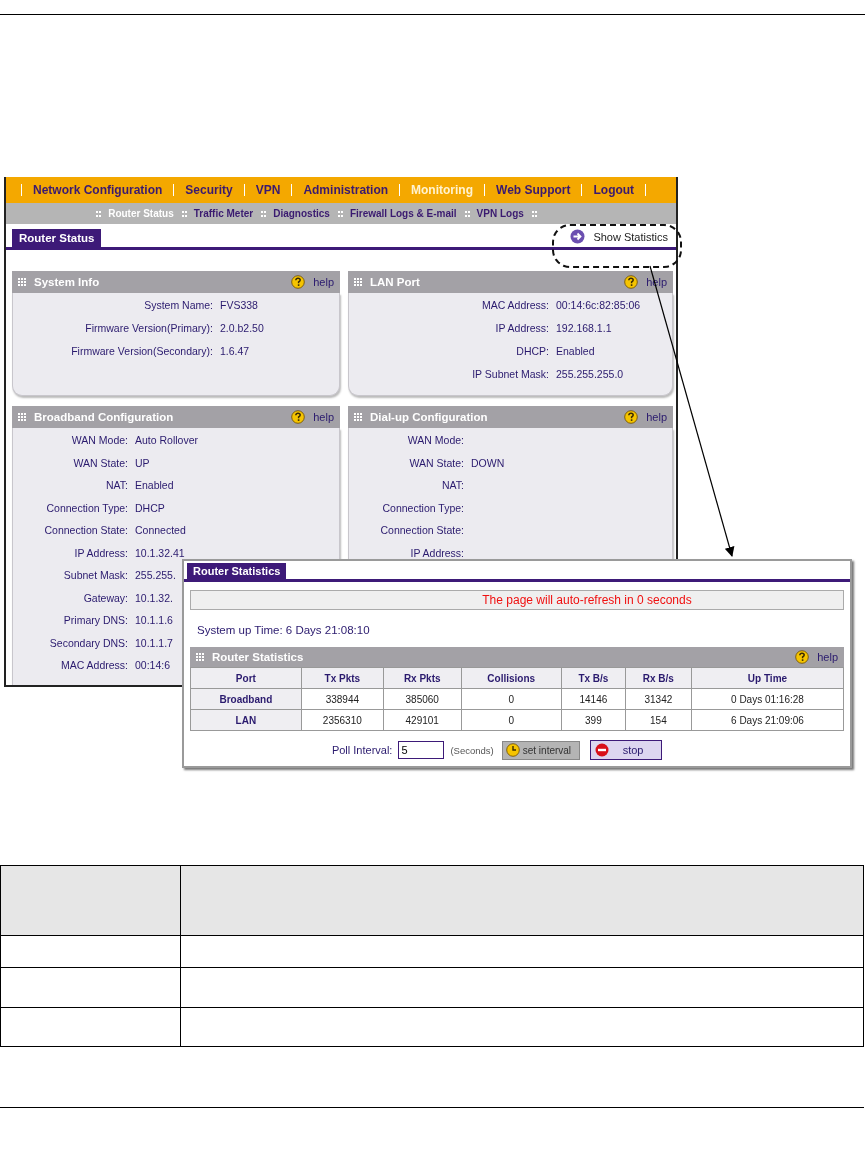 The width and height of the screenshot is (865, 1170). Describe the element at coordinates (658, 678) in the screenshot. I see `column-header: Rx B/s` at that location.